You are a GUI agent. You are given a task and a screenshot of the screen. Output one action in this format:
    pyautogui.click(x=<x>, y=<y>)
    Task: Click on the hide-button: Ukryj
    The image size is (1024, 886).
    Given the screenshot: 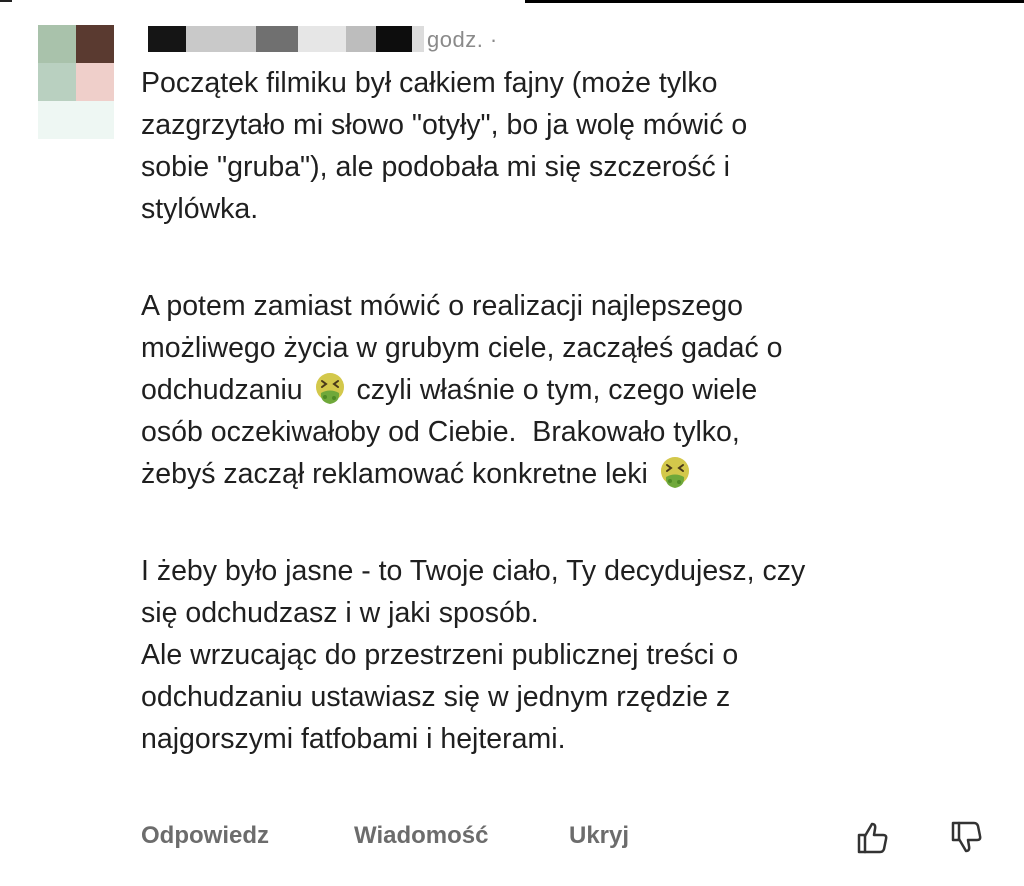 What is the action you would take?
    pyautogui.click(x=599, y=836)
    